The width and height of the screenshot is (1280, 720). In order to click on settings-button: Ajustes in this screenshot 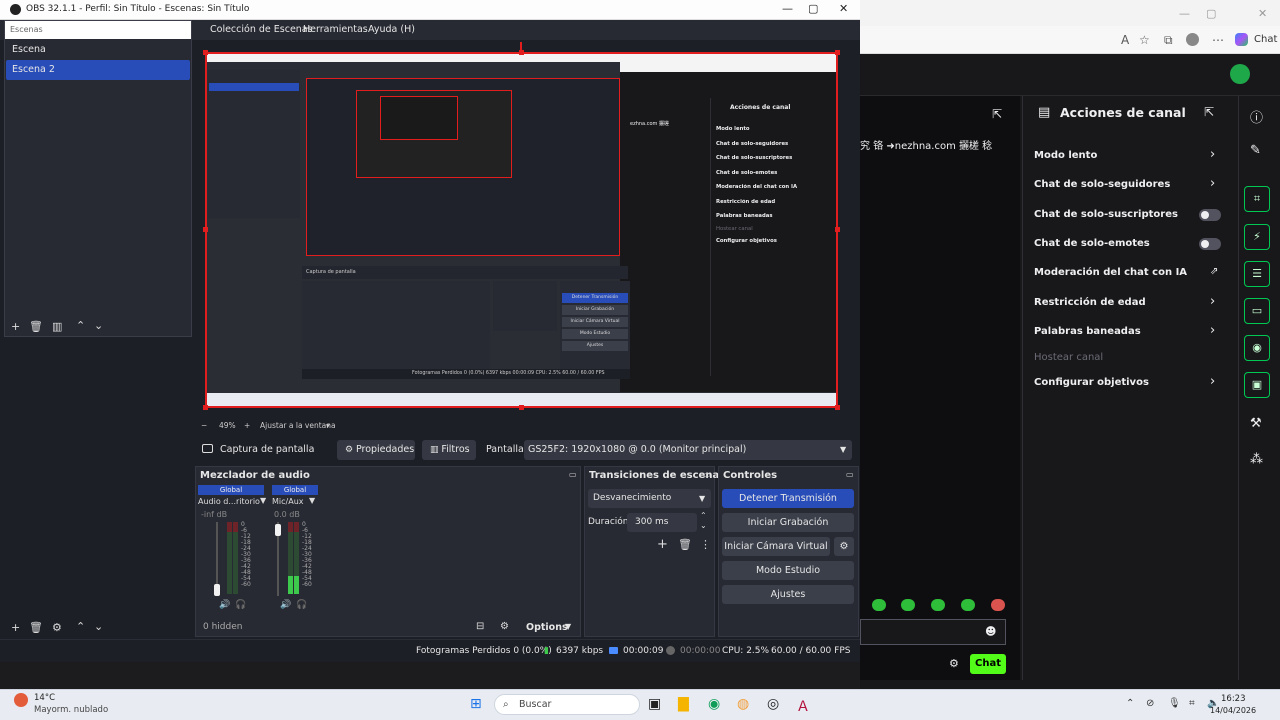, I will do `click(788, 594)`.